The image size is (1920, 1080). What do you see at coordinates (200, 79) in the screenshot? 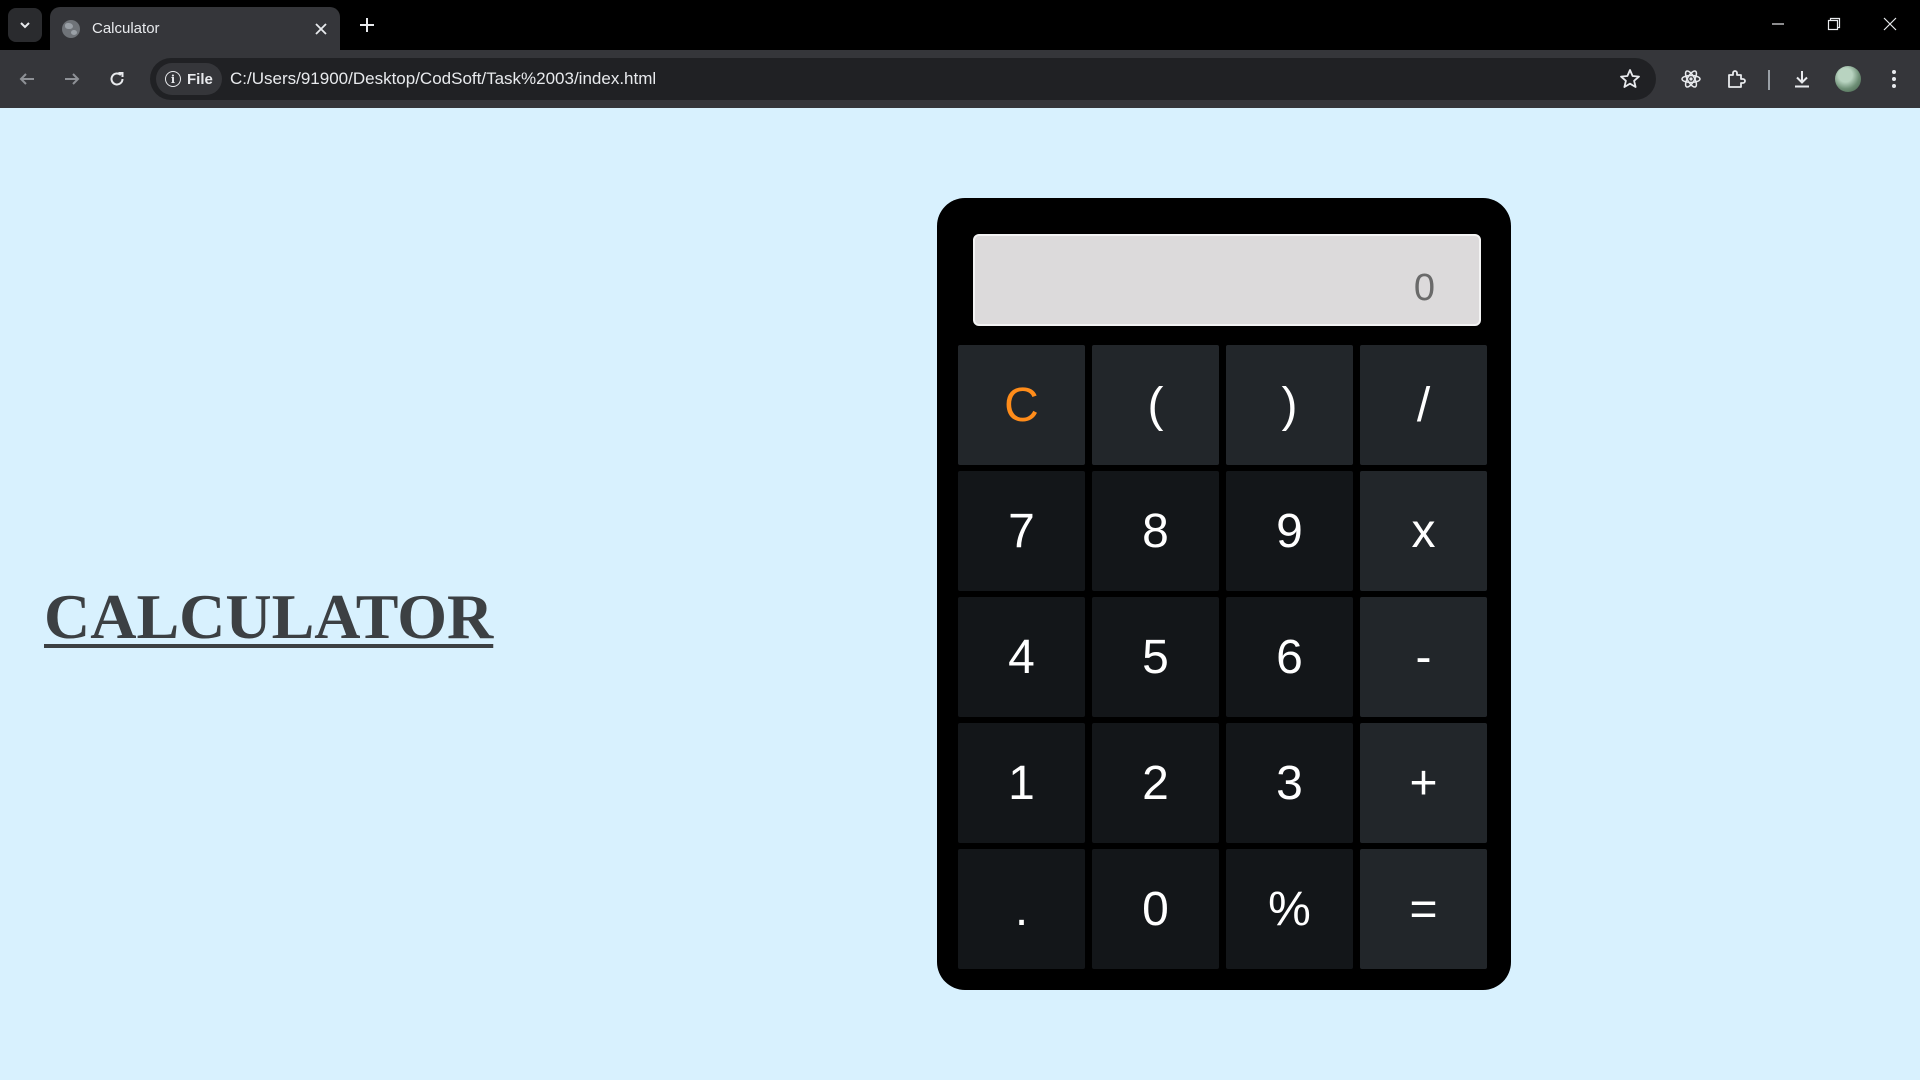
I see `site-chip-label: File` at bounding box center [200, 79].